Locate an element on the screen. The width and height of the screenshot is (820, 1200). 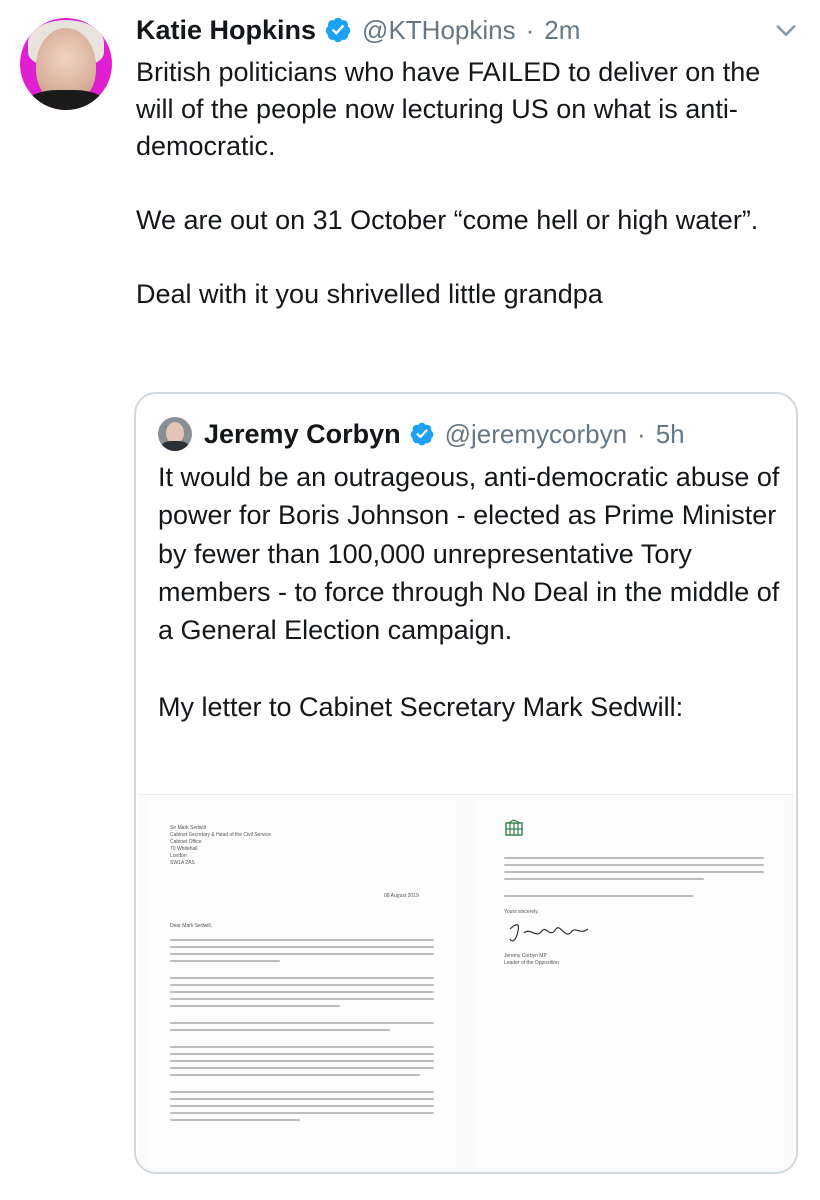
tweet-timestamp: 2m is located at coordinates (562, 30).